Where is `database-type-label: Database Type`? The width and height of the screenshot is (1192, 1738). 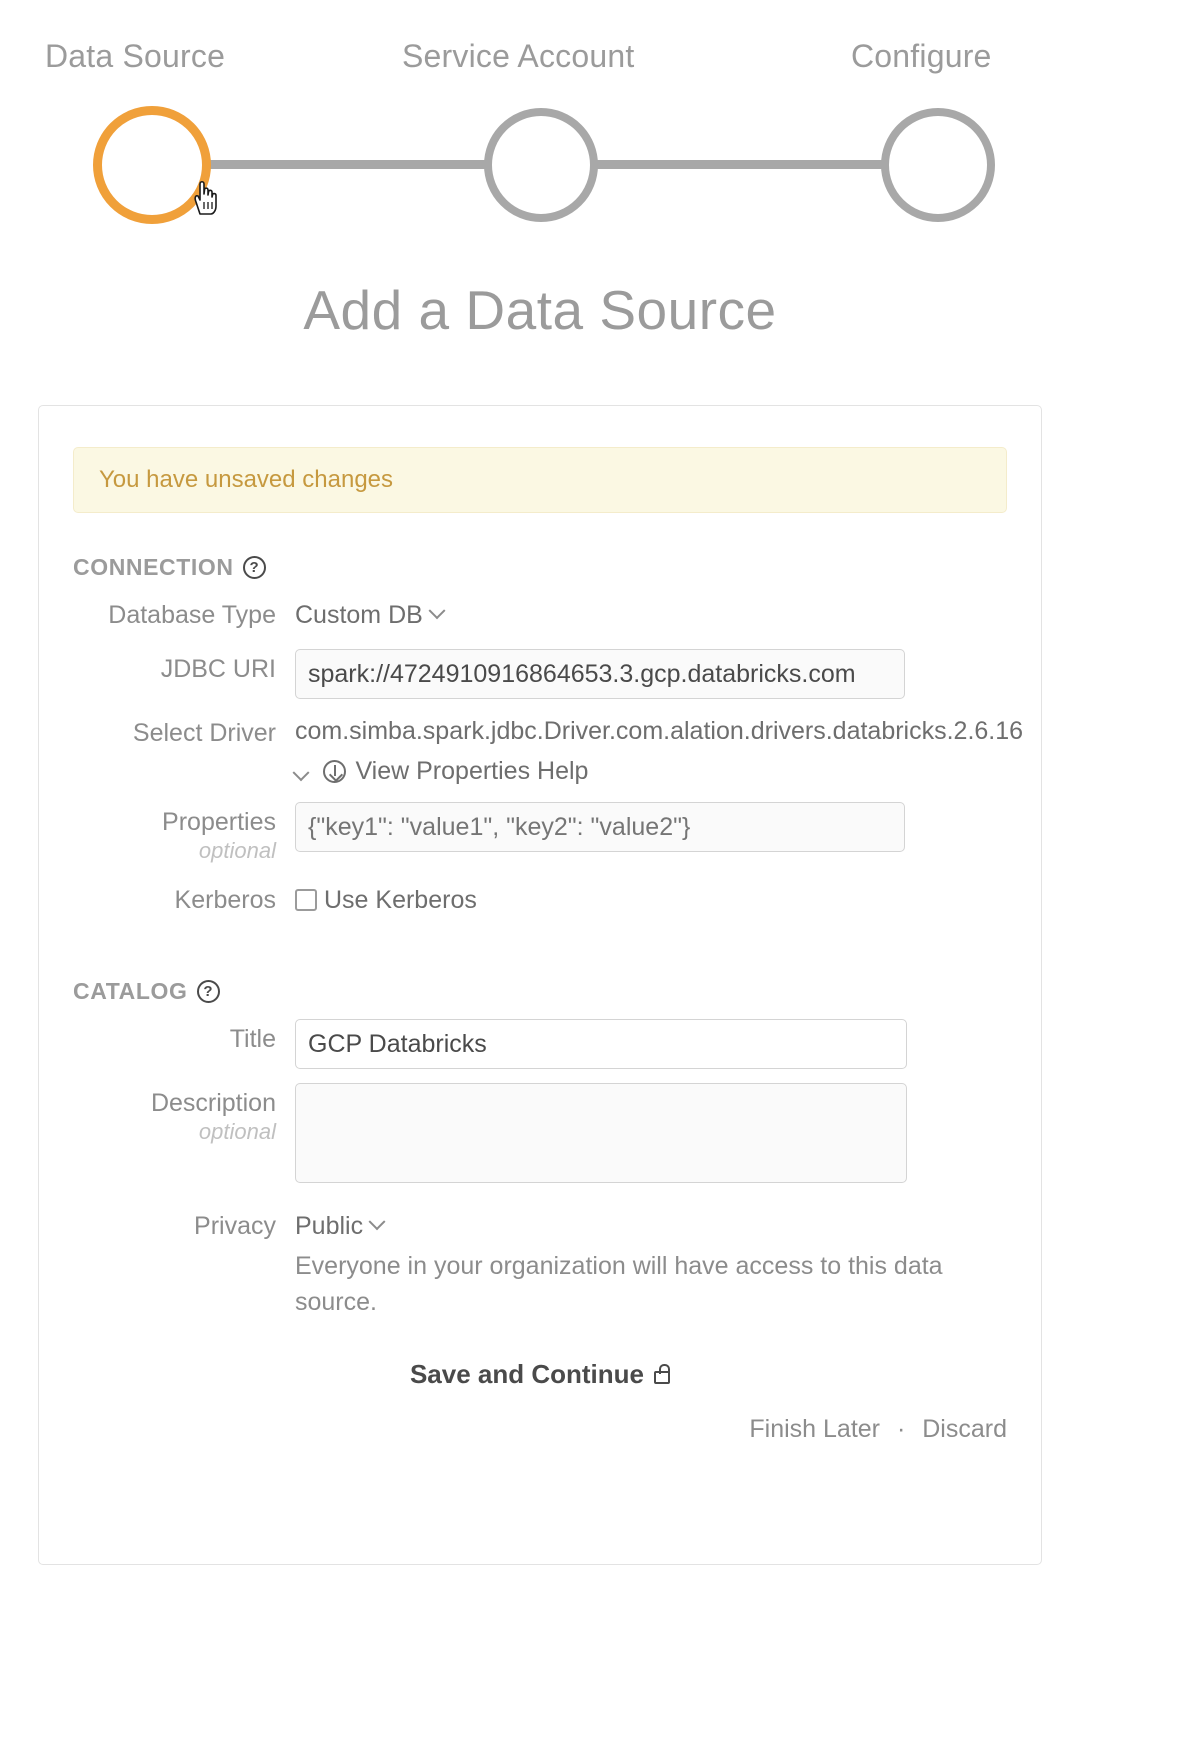 database-type-label: Database Type is located at coordinates (192, 615).